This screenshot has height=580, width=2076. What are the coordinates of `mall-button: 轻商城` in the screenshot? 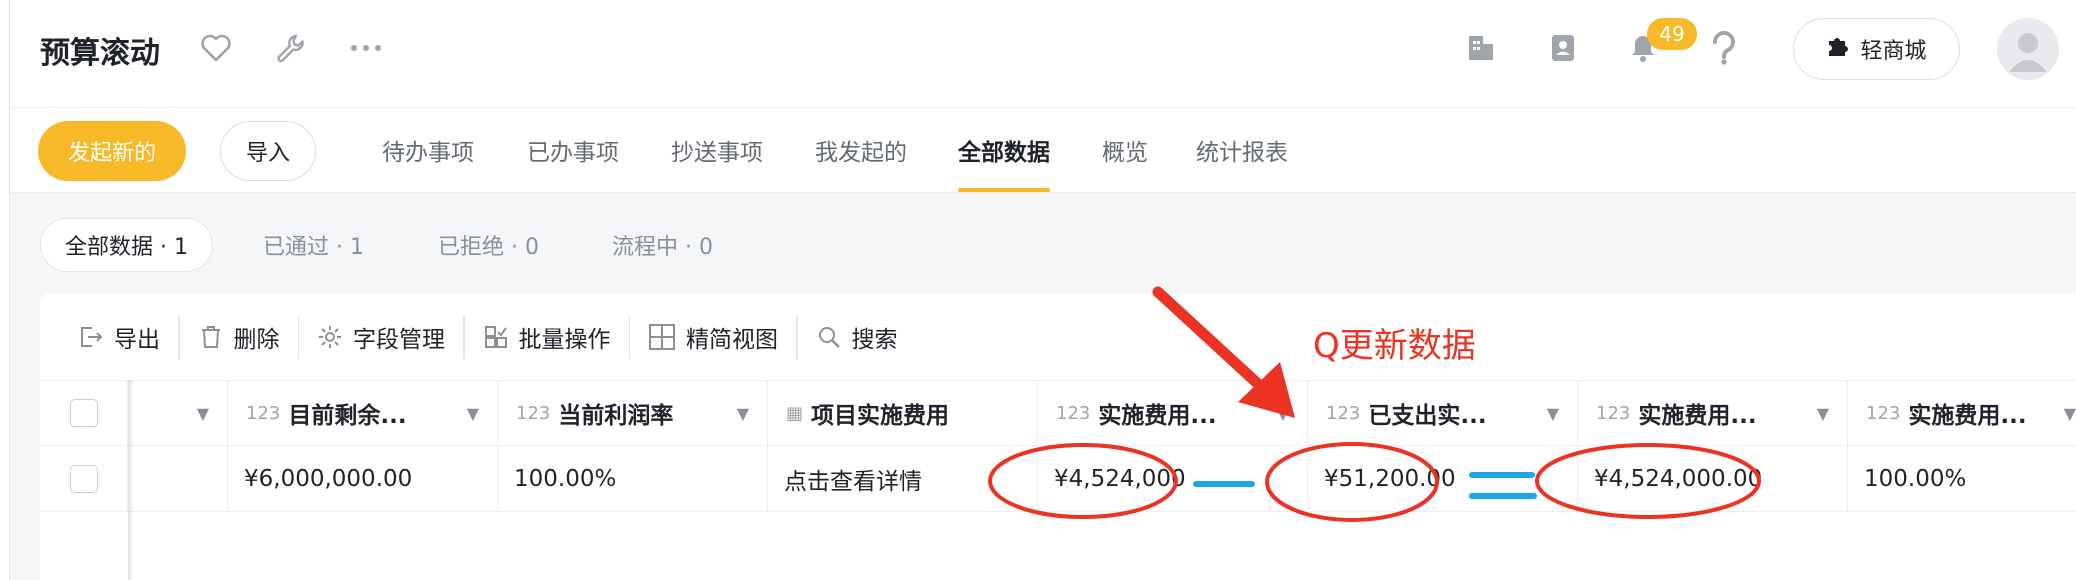 It's located at (1876, 49).